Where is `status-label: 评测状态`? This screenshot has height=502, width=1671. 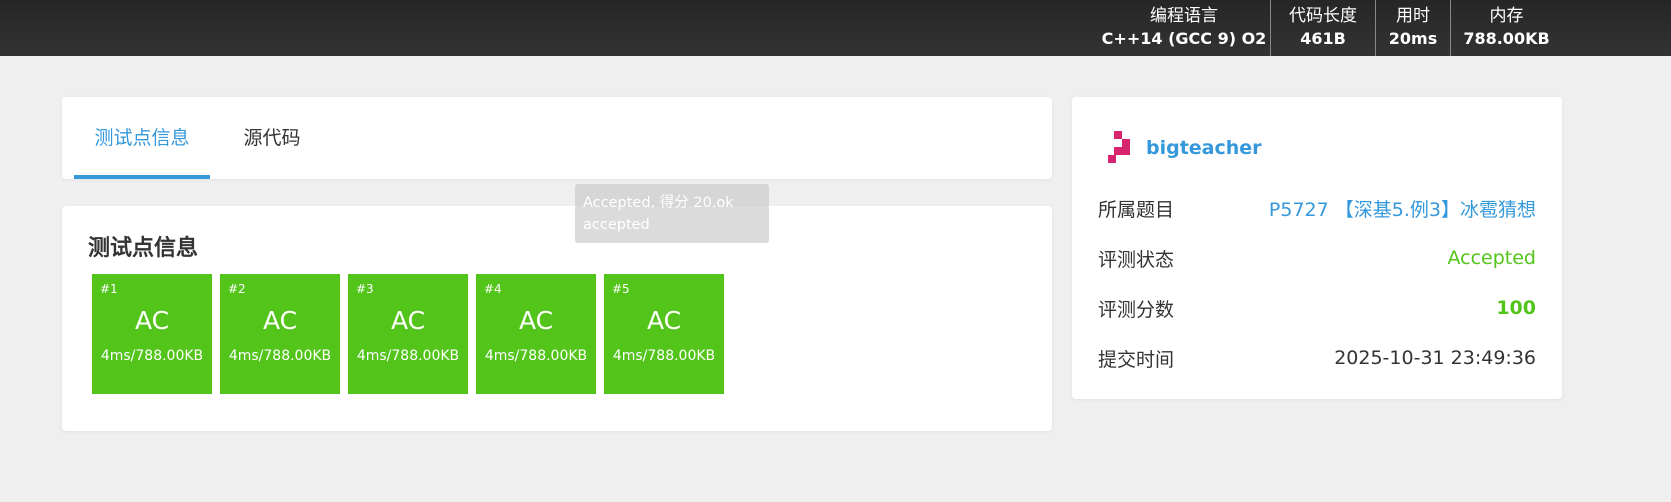 status-label: 评测状态 is located at coordinates (1136, 259).